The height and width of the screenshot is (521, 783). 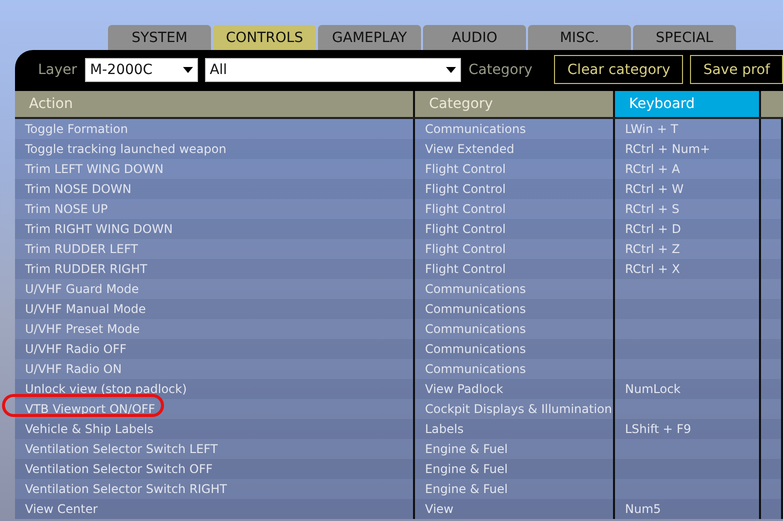 I want to click on category-label: Category, so click(x=500, y=70).